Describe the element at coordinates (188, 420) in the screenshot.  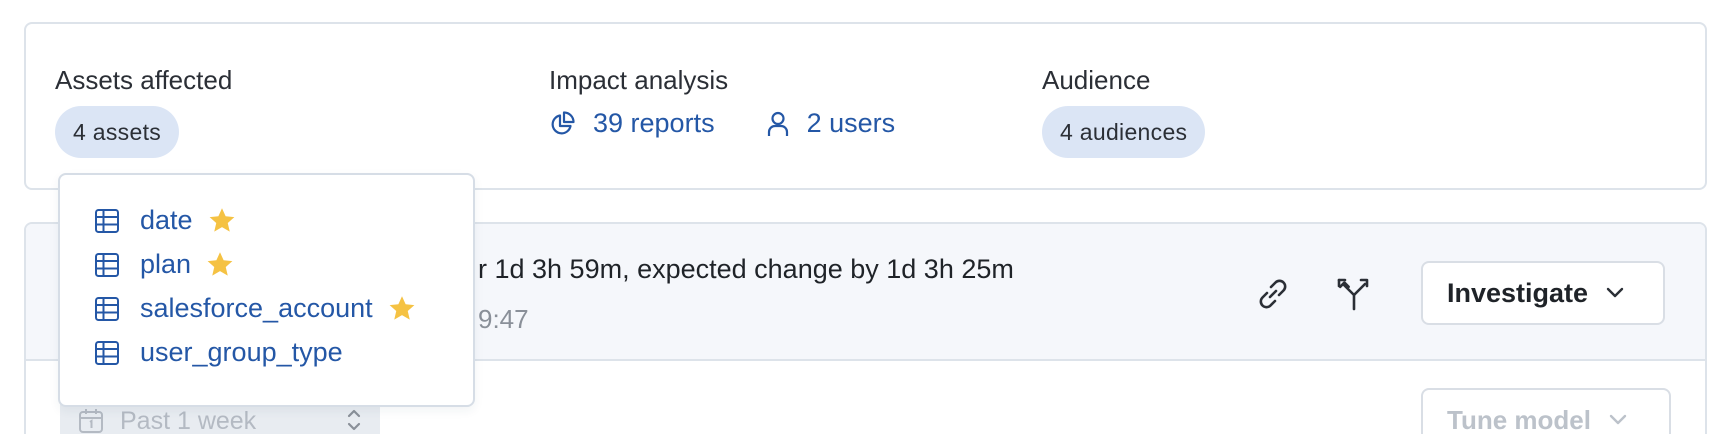
I see `time-range-label: Past 1 week` at that location.